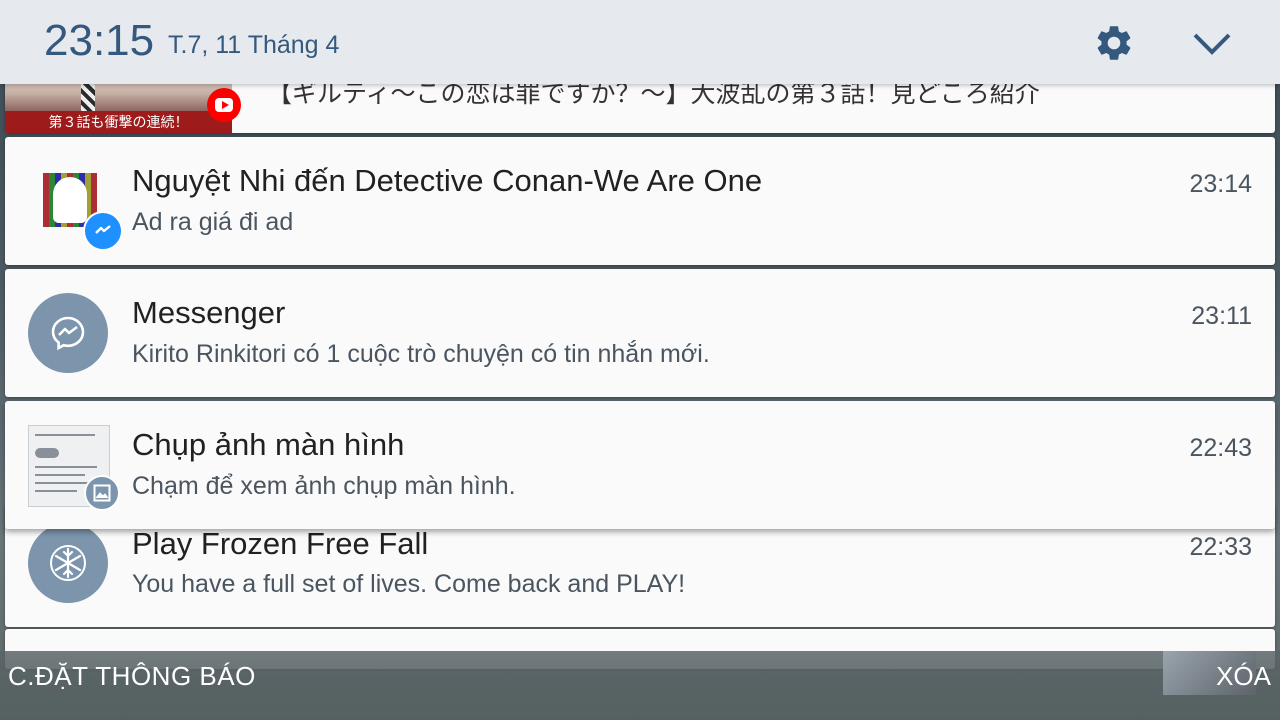 The height and width of the screenshot is (720, 1280). Describe the element at coordinates (324, 486) in the screenshot. I see `notification-body: Chạm để xem ảnh chụp màn hình.` at that location.